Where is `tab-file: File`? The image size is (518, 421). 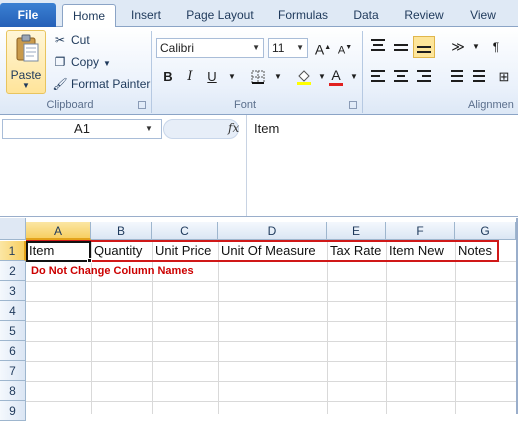
tab-file: File is located at coordinates (28, 15).